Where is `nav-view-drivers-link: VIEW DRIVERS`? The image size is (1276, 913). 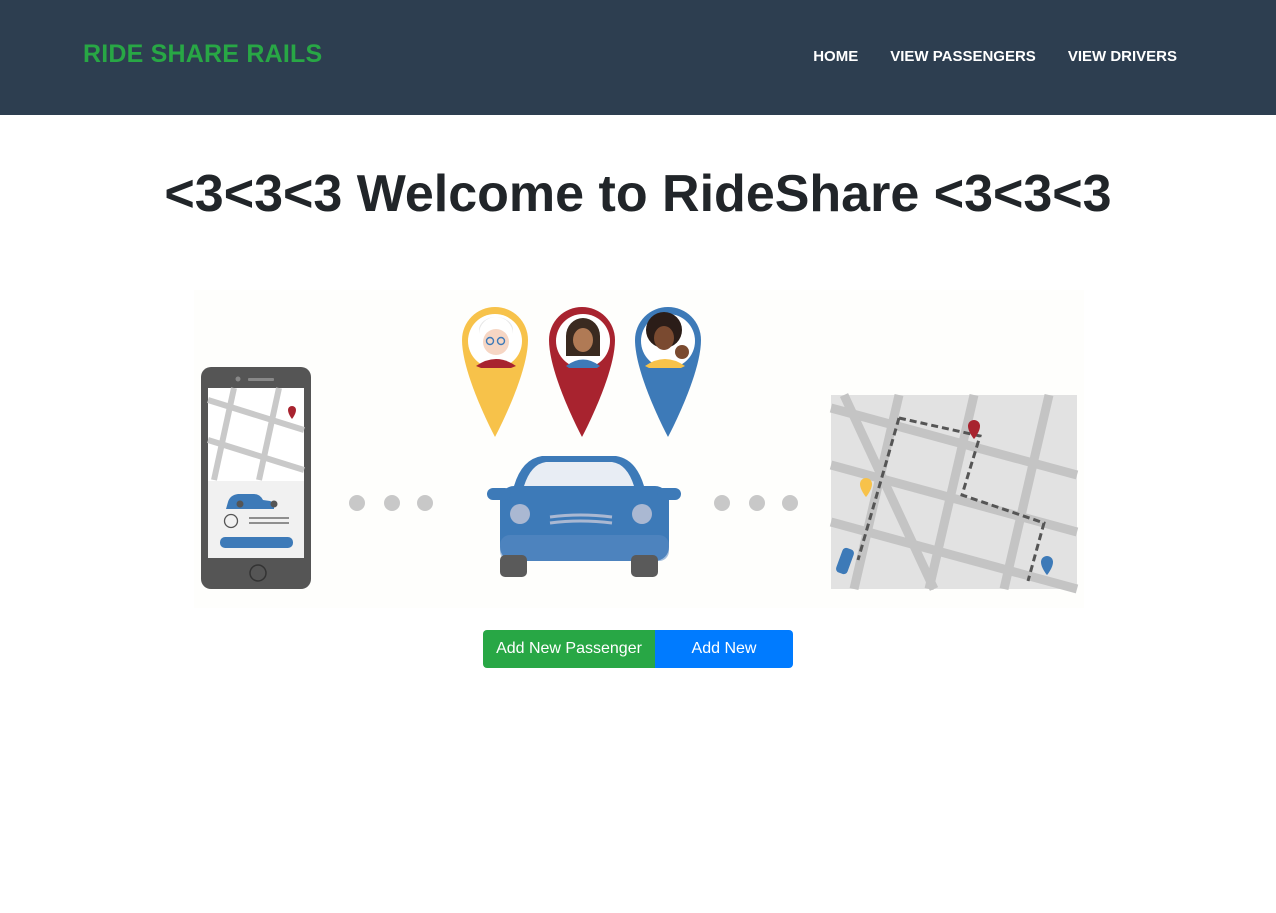 nav-view-drivers-link: VIEW DRIVERS is located at coordinates (1122, 56).